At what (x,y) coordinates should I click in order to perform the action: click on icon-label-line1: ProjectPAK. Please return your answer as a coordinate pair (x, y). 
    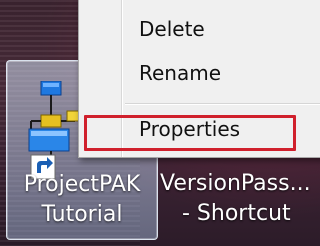
    Looking at the image, I should click on (82, 184).